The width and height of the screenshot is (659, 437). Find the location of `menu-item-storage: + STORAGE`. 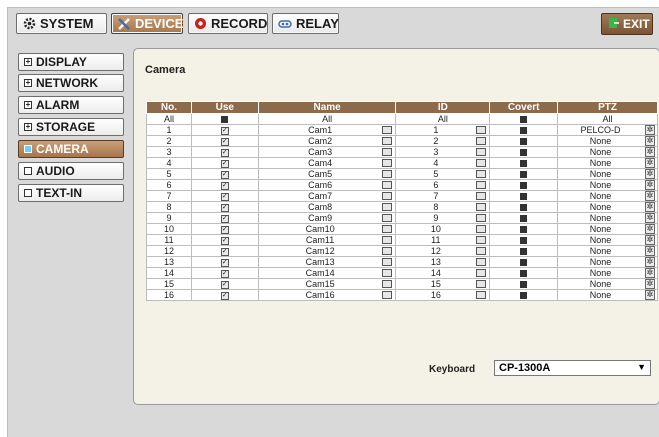

menu-item-storage: + STORAGE is located at coordinates (71, 127).